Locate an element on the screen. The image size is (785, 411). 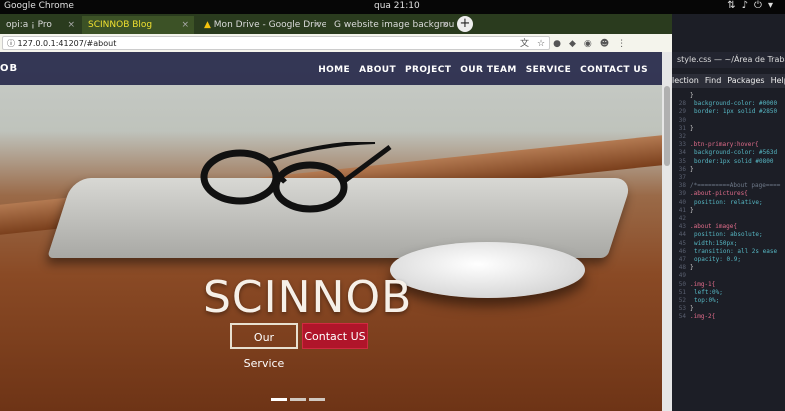
code-line: 44 position: absolute; is located at coordinates (728, 235).